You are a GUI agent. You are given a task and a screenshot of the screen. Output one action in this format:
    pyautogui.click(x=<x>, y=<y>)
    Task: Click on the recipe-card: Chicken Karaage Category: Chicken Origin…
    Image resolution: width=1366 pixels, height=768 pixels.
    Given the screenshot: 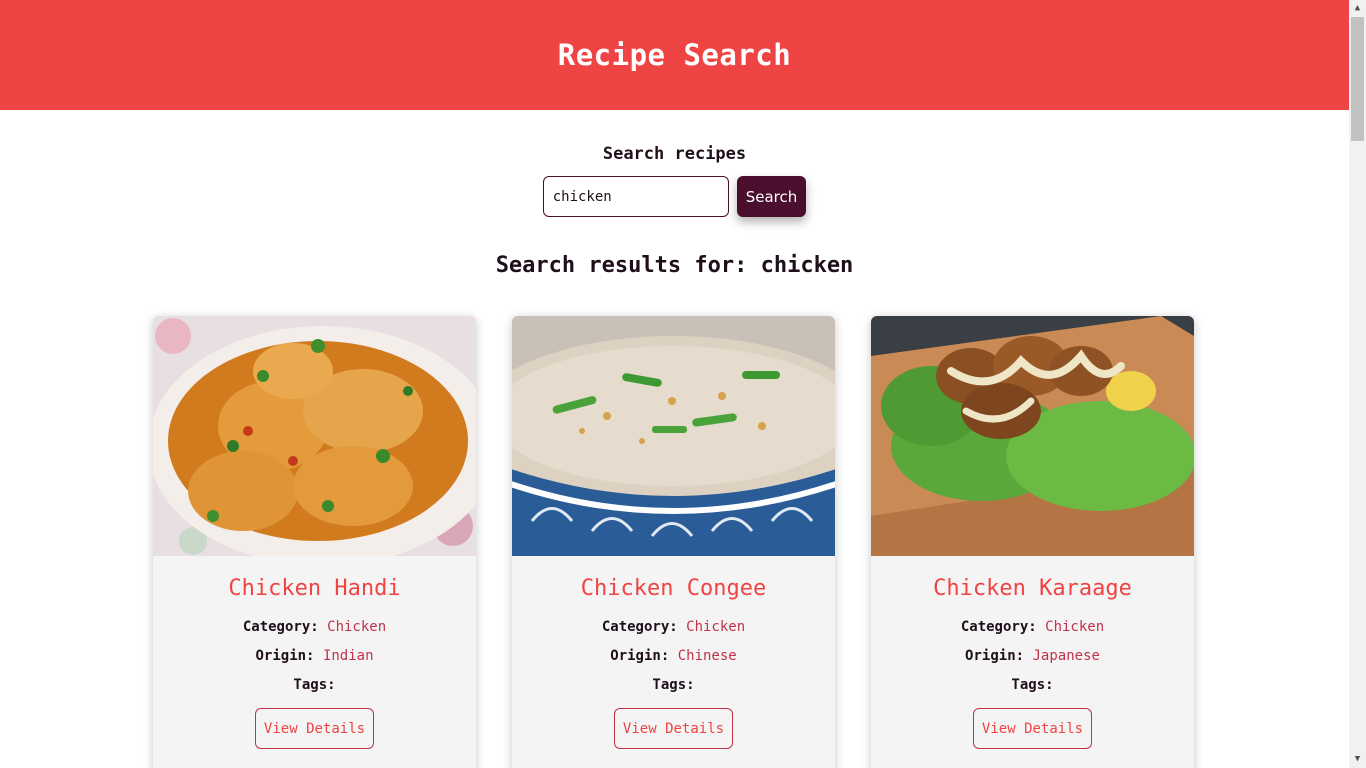 What is the action you would take?
    pyautogui.click(x=1032, y=542)
    